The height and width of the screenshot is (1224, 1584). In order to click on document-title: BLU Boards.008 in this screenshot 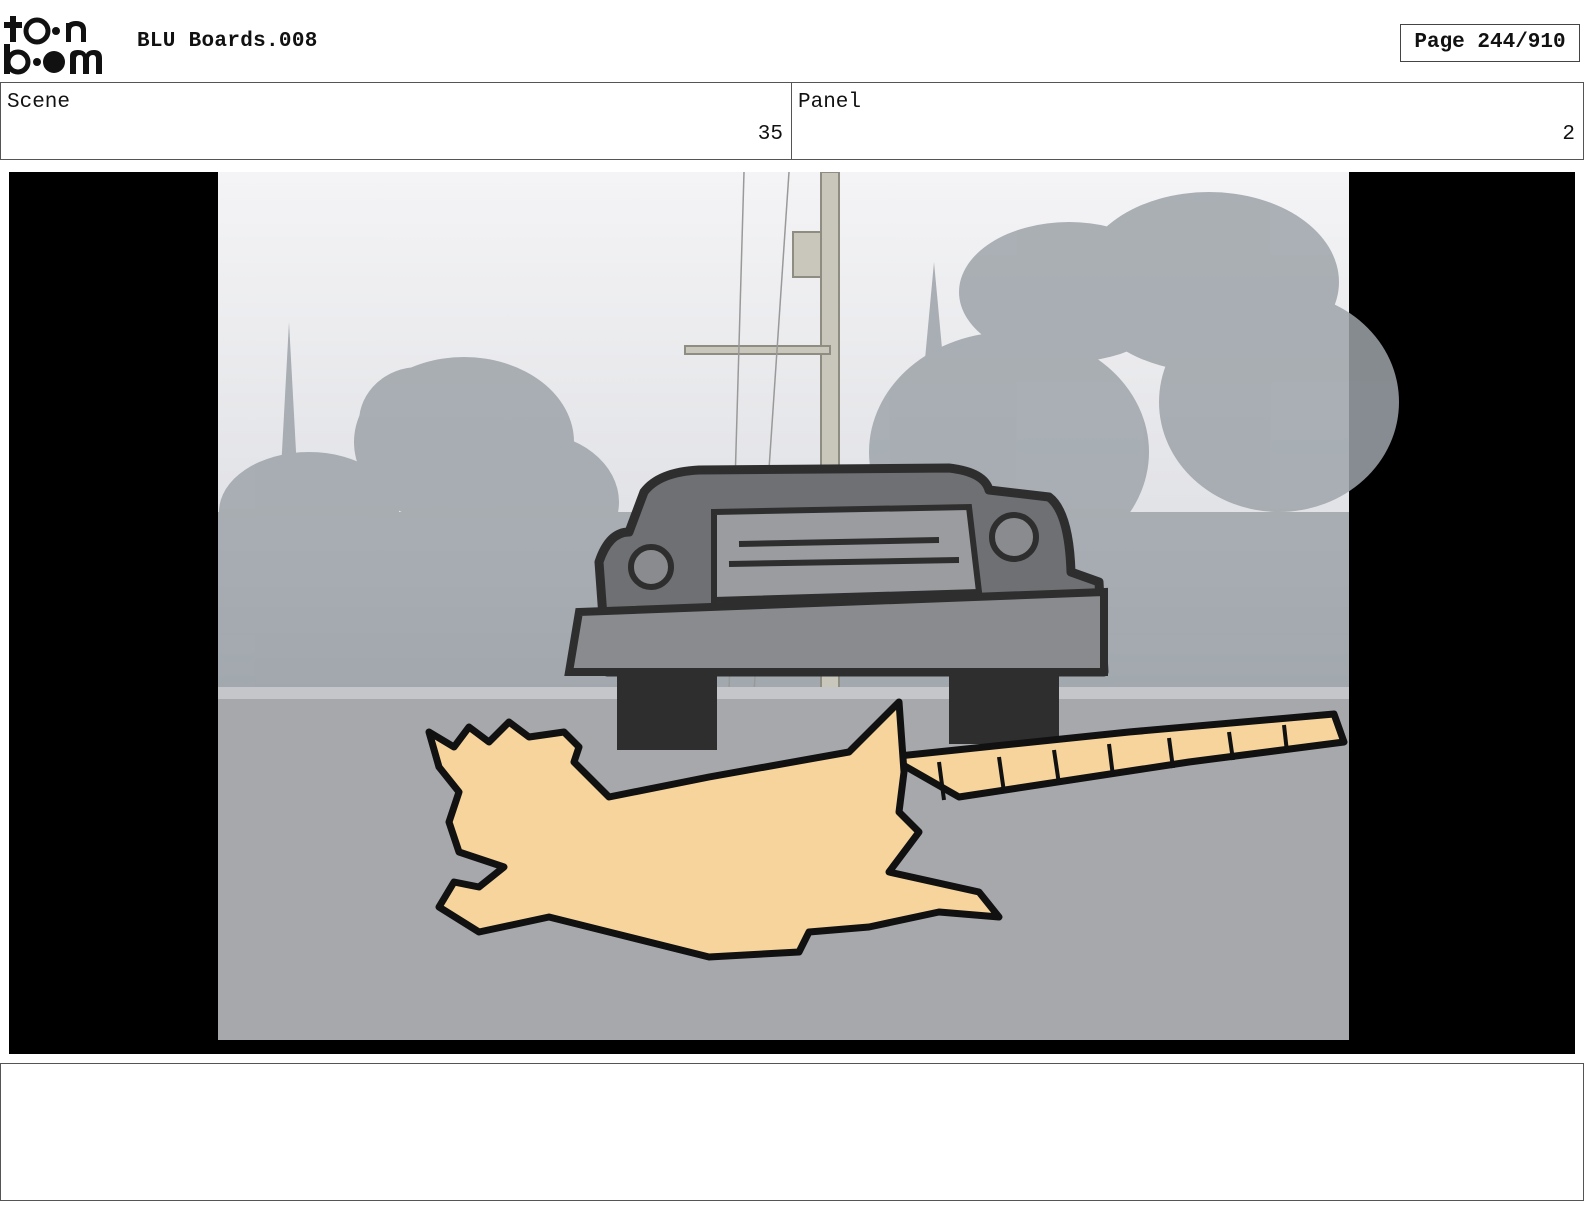, I will do `click(227, 41)`.